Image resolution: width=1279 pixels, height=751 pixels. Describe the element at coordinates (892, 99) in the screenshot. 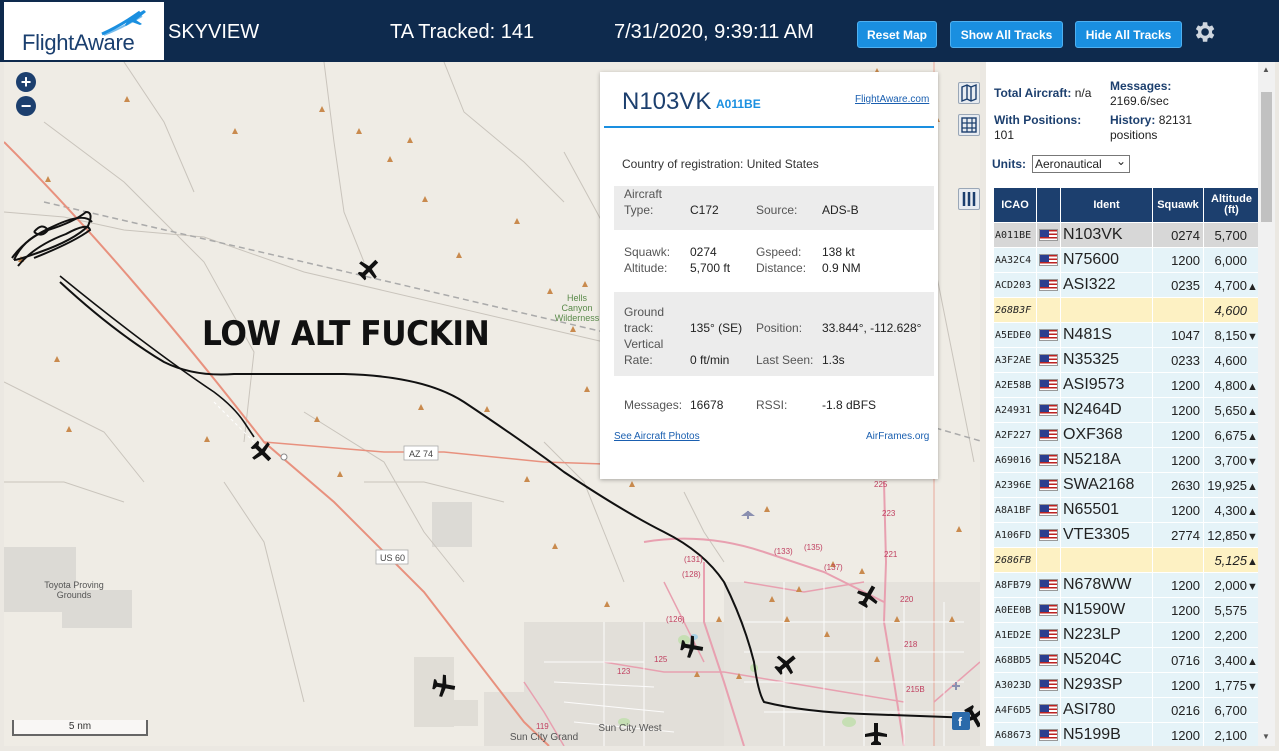

I see `flightaware-link: FlightAware.com` at that location.